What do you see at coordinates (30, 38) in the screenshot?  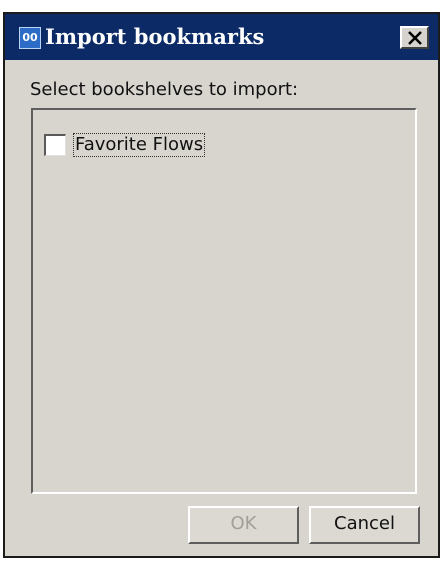 I see `app-icon: 00` at bounding box center [30, 38].